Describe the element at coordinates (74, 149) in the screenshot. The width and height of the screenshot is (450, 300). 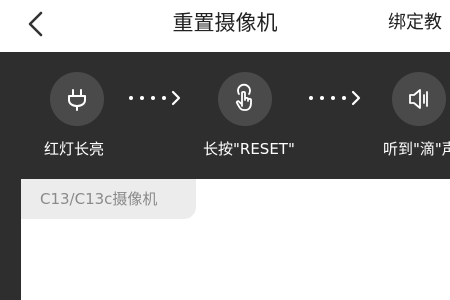
I see `step-1-label: 红灯长亮` at that location.